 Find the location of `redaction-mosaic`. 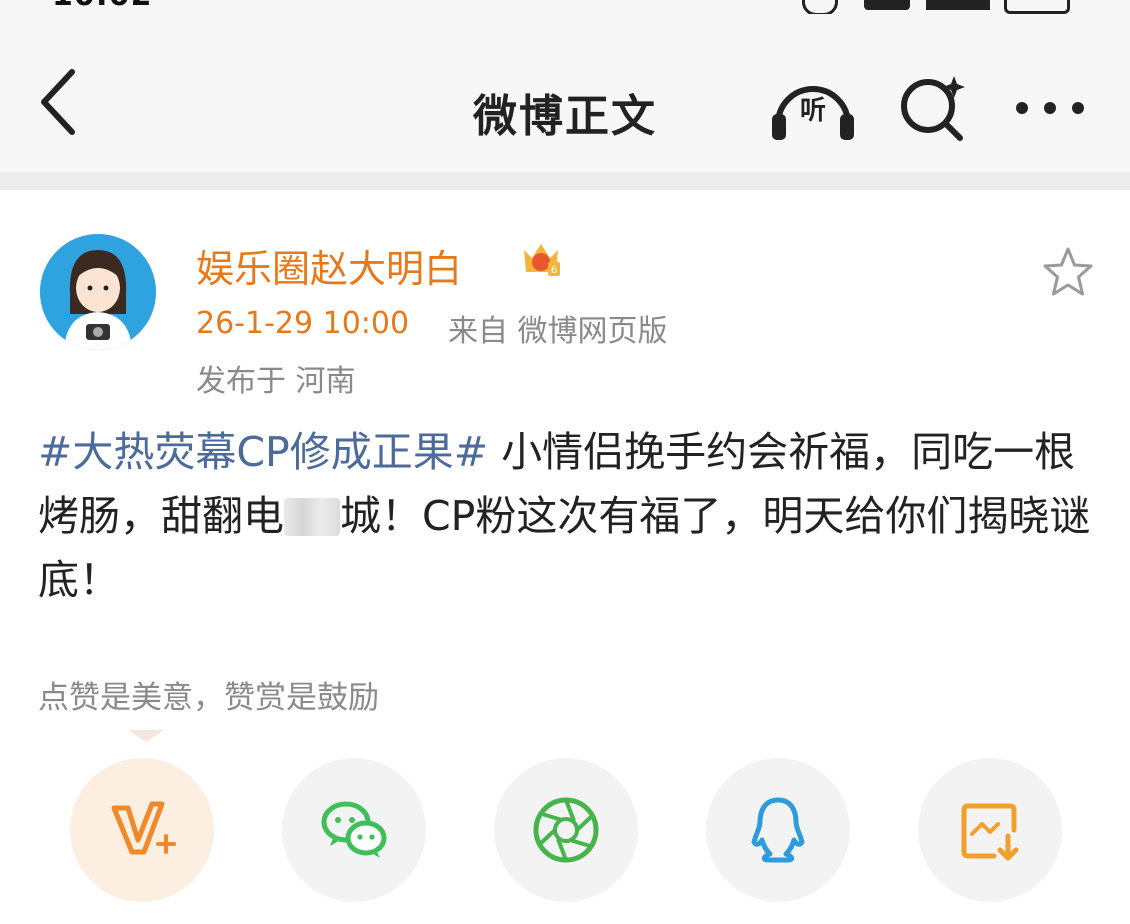

redaction-mosaic is located at coordinates (312, 517).